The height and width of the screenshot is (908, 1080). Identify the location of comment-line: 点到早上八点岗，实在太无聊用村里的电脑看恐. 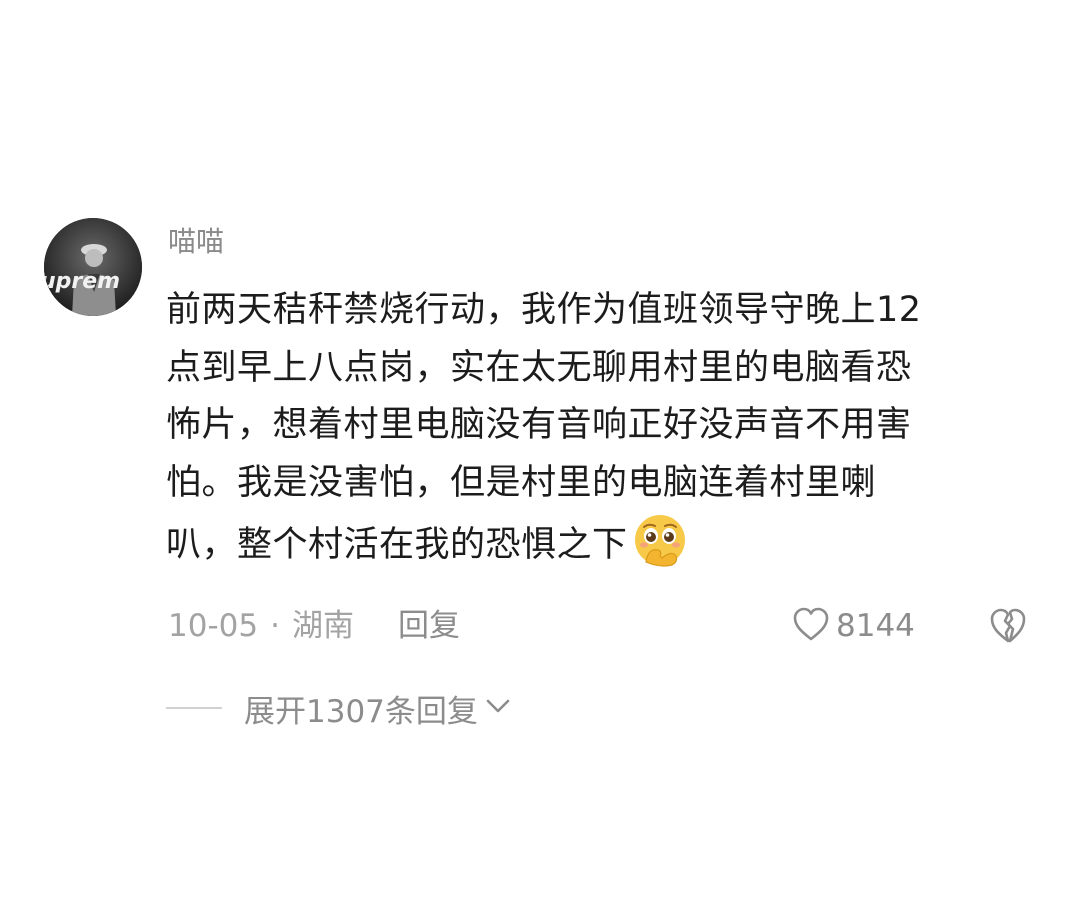
(539, 367).